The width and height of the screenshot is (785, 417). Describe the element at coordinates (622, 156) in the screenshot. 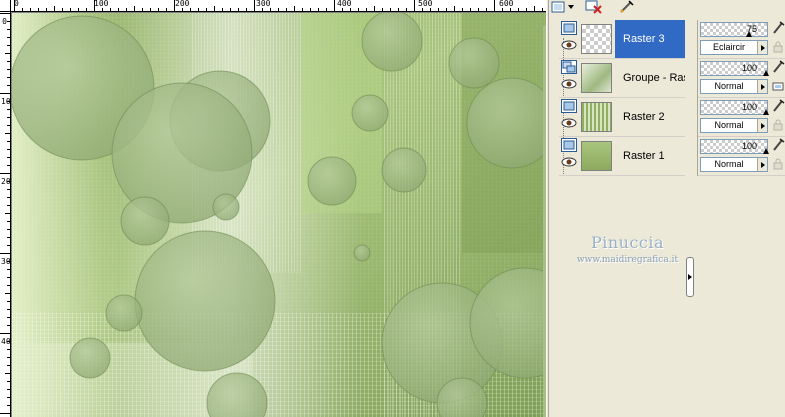

I see `layer-row: Raster 1` at that location.